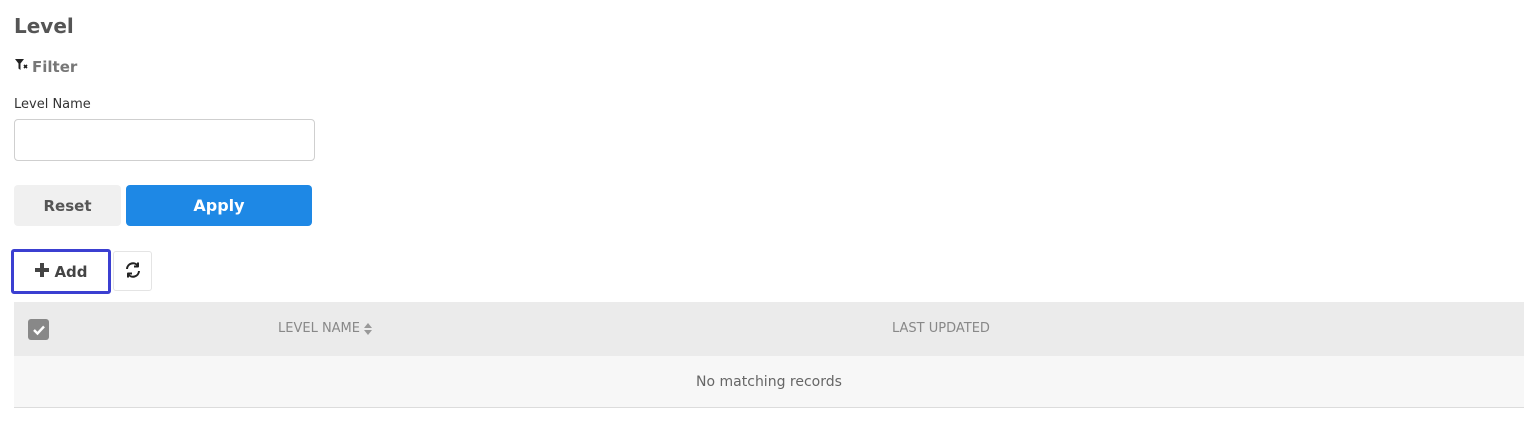  I want to click on checkmark-icon, so click(38, 330).